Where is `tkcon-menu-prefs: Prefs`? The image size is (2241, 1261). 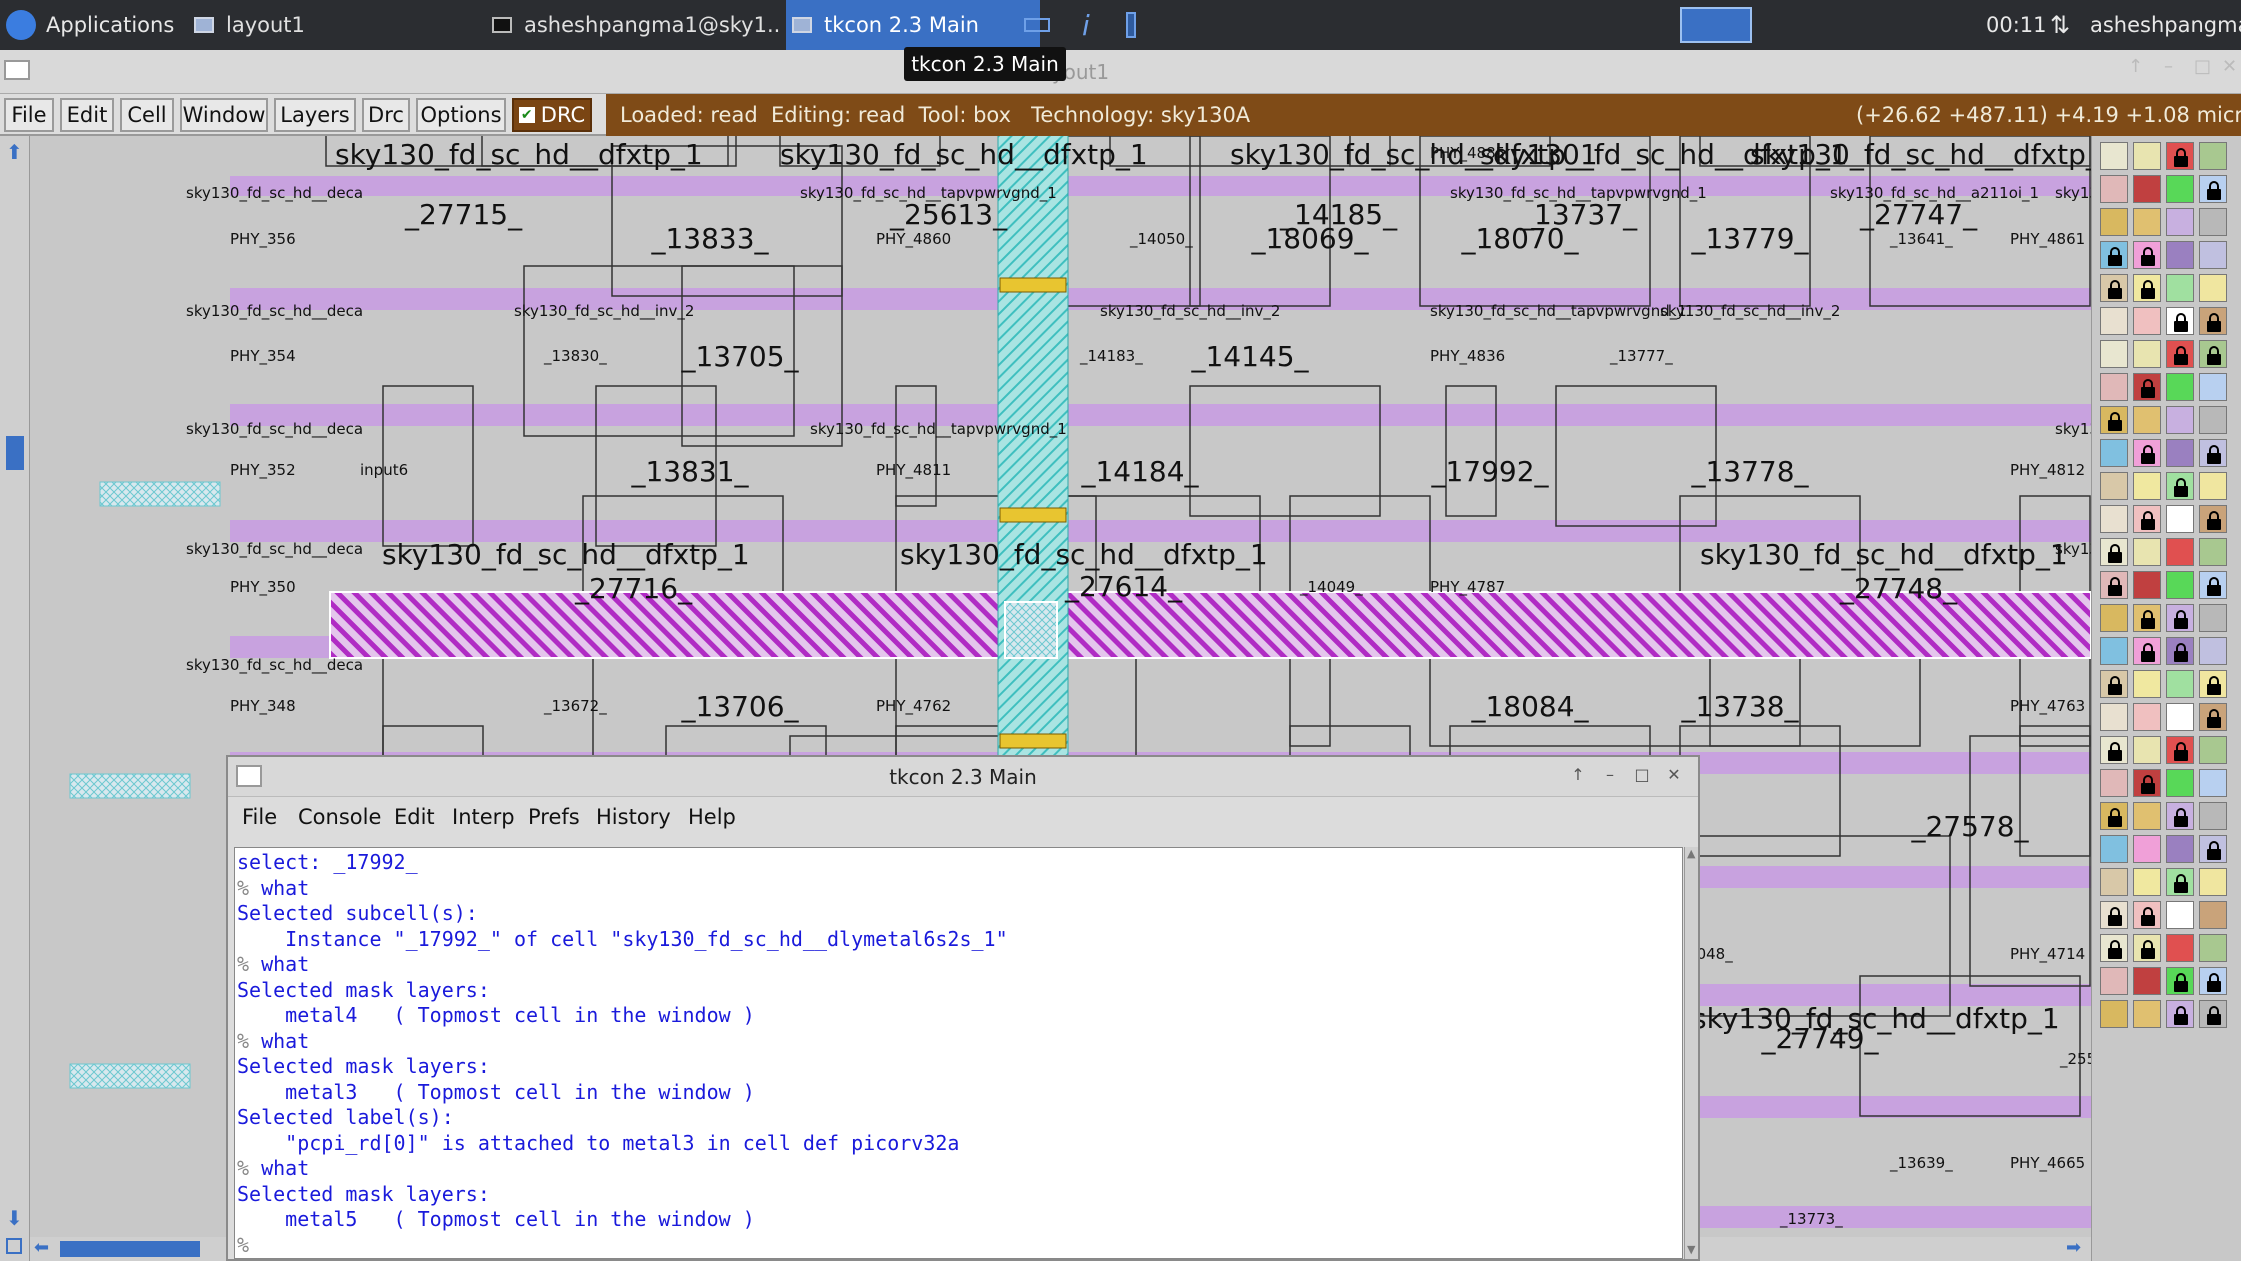
tkcon-menu-prefs: Prefs is located at coordinates (554, 817).